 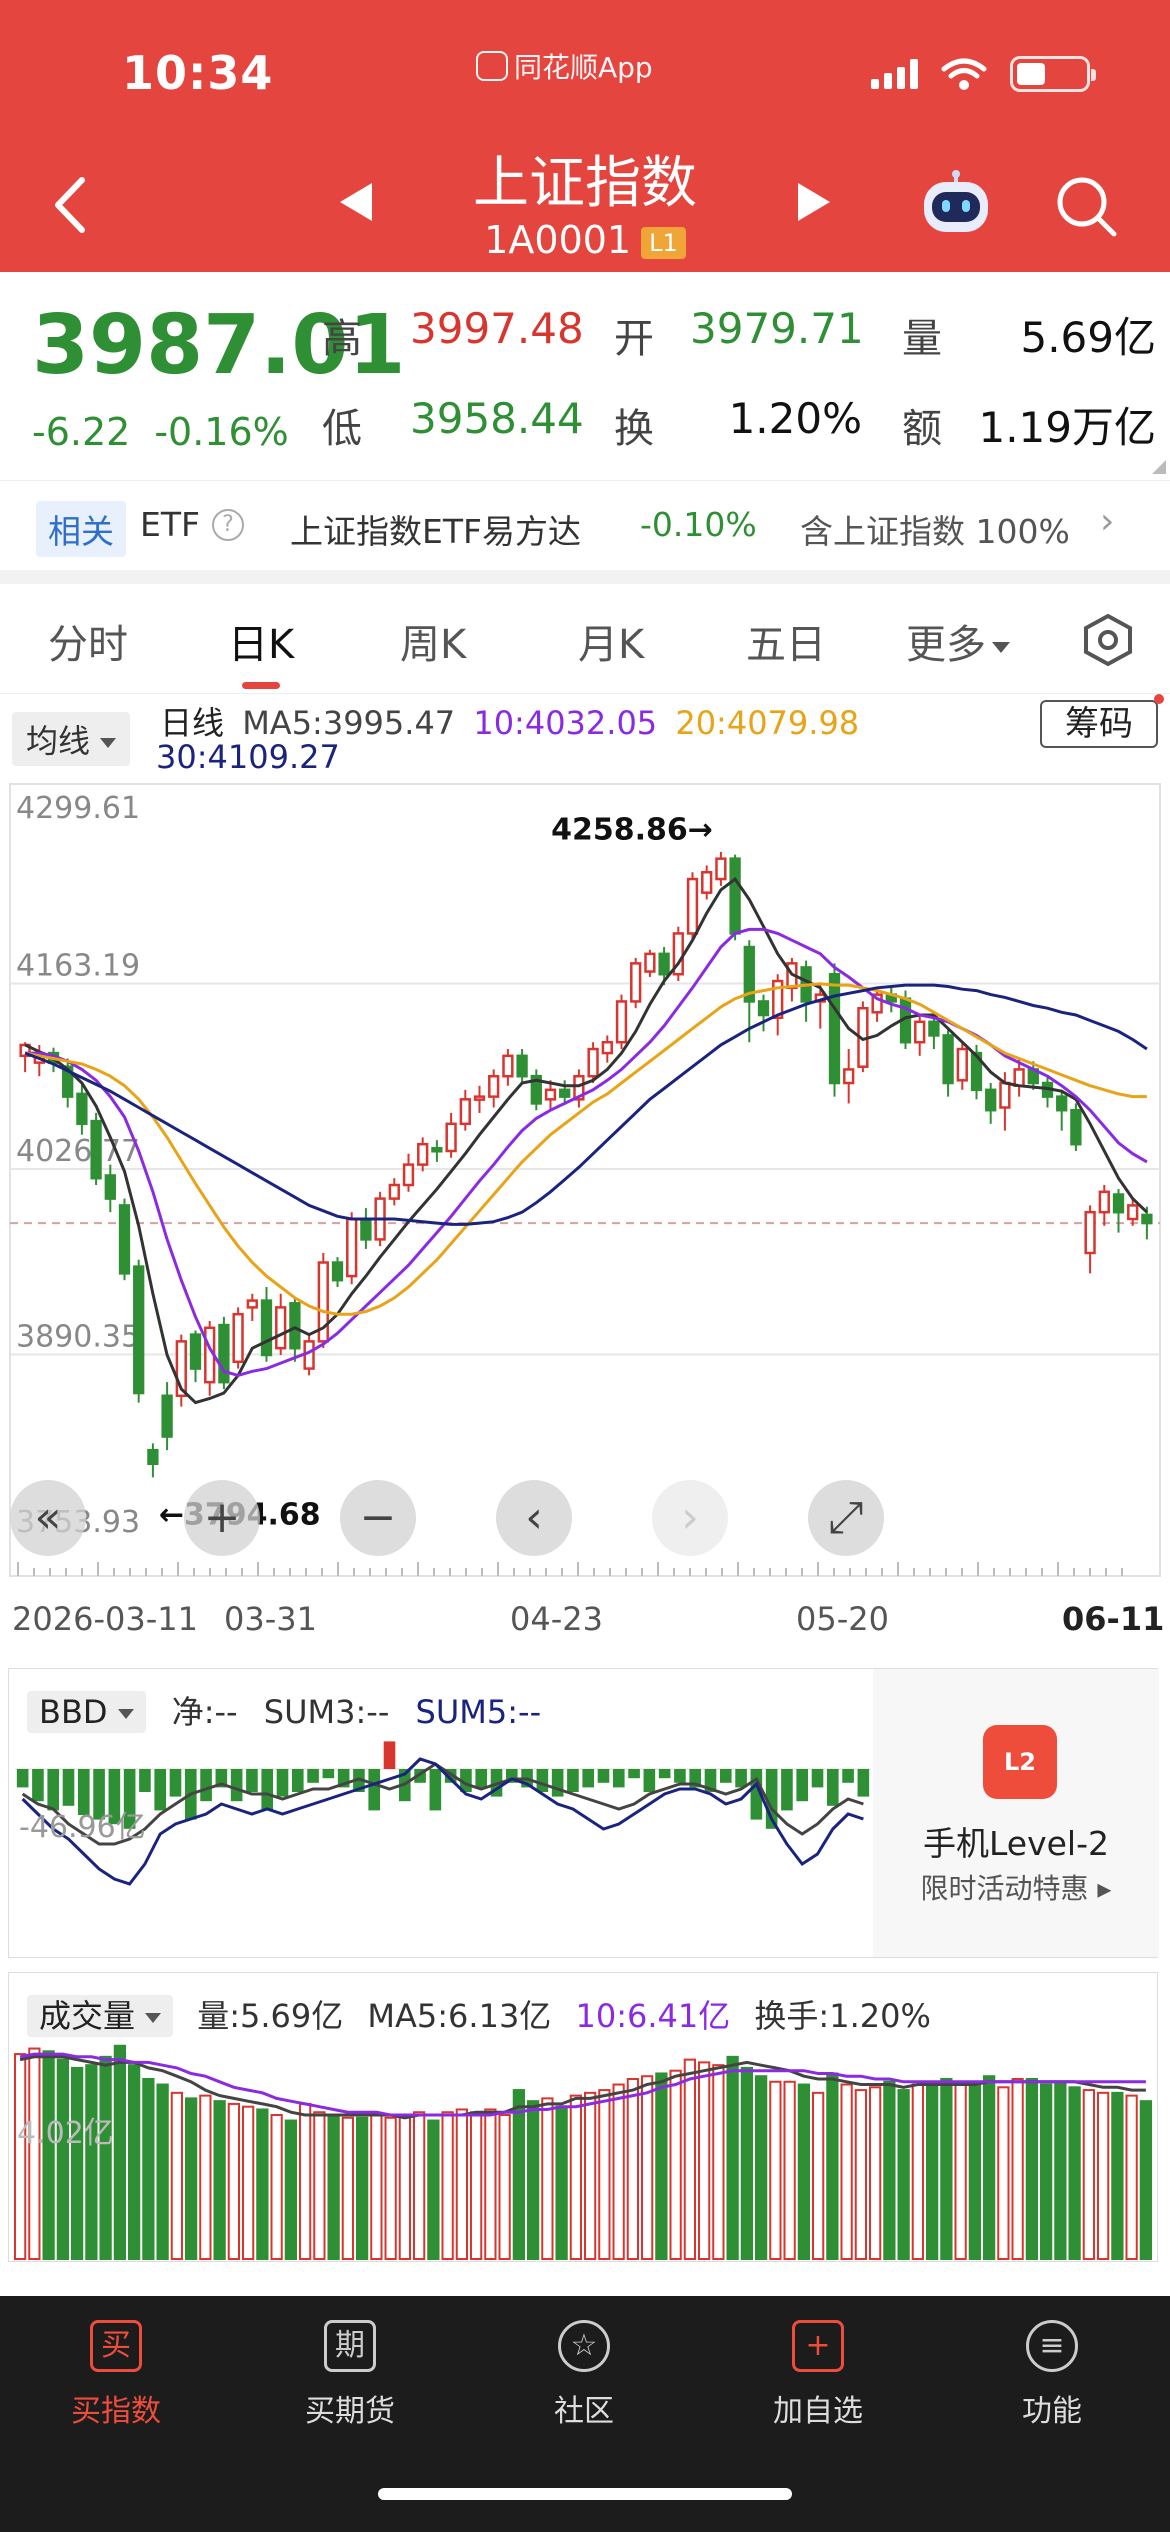 I want to click on zoom-in-button: +, so click(x=222, y=1518).